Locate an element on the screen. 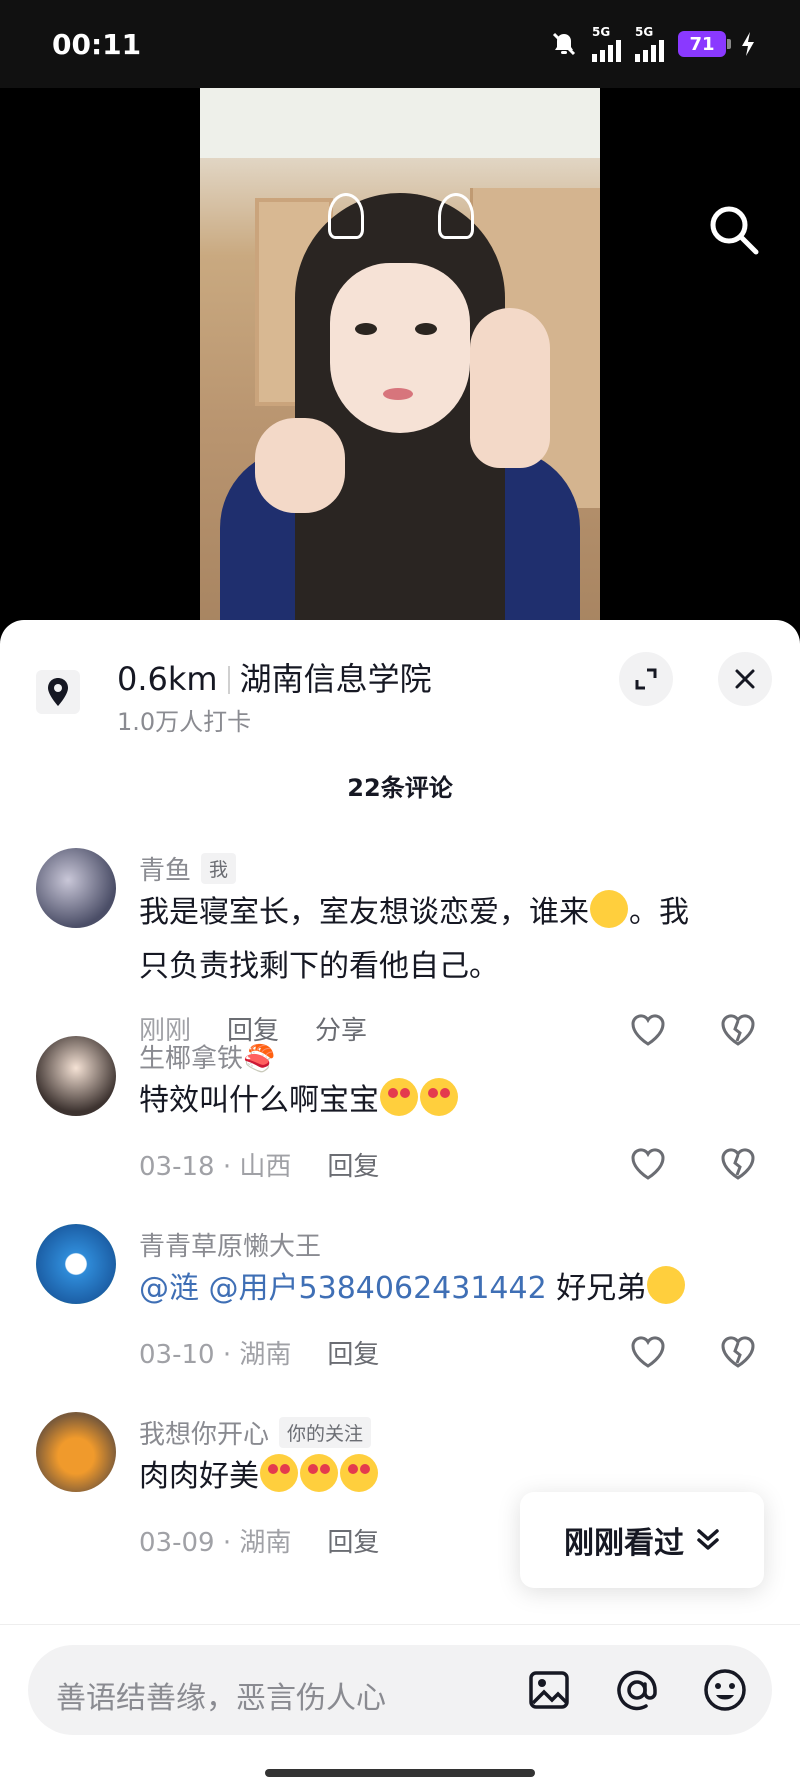 Image resolution: width=800 pixels, height=1788 pixels. comment-author: 生椰拿铁🍣 is located at coordinates (207, 1056).